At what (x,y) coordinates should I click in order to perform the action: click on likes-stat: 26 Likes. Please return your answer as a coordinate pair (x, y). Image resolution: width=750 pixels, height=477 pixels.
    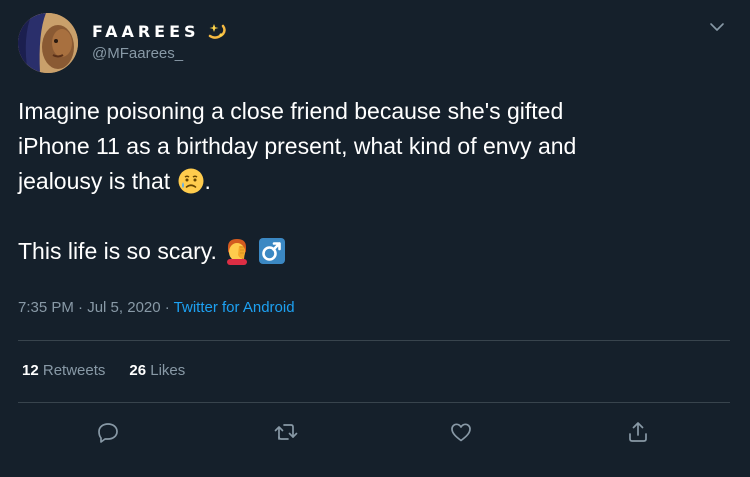
    Looking at the image, I should click on (157, 370).